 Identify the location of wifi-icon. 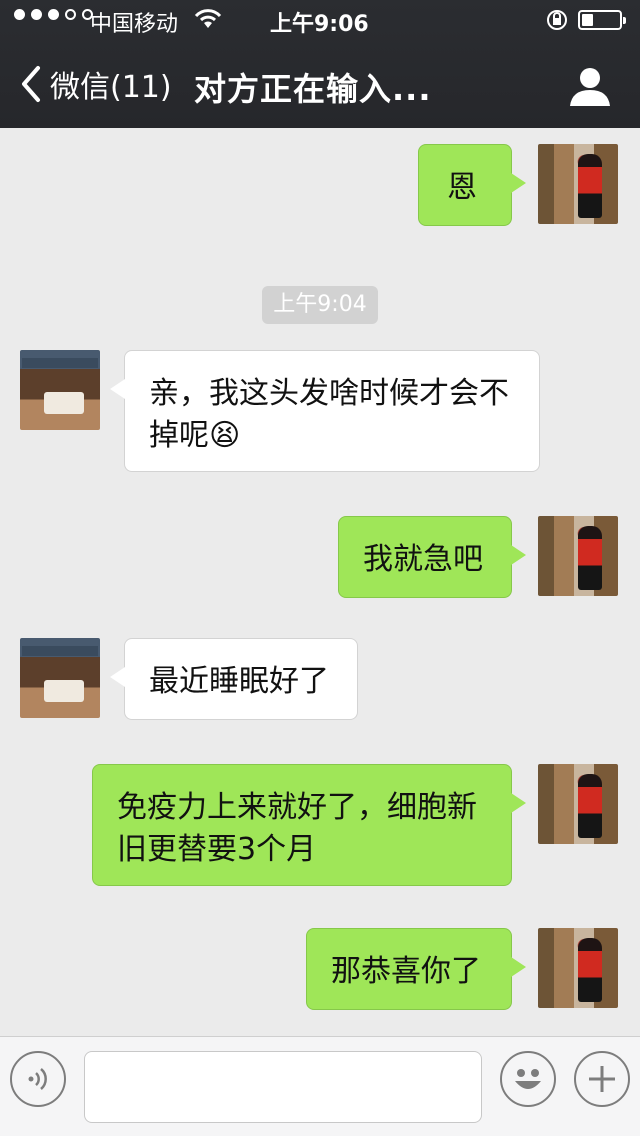
(208, 22).